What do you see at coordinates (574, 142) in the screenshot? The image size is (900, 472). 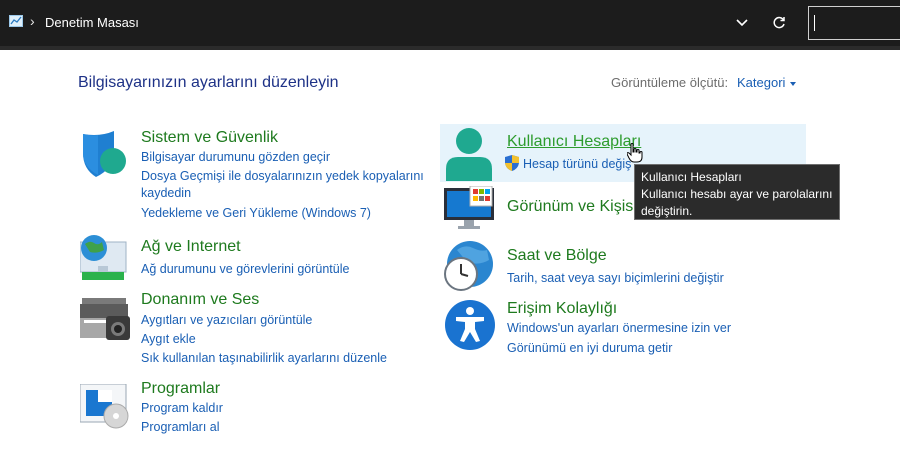 I see `category-title-users: Kullanıcı Hesapları` at bounding box center [574, 142].